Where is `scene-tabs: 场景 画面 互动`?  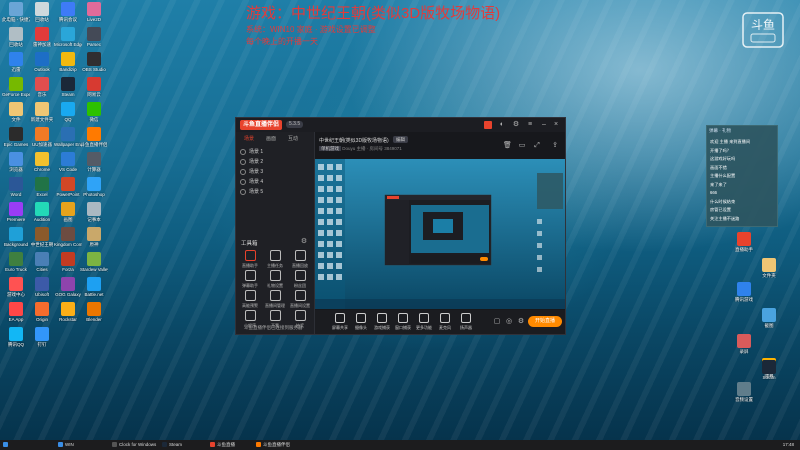 scene-tabs: 场景 画面 互动 is located at coordinates (275, 138).